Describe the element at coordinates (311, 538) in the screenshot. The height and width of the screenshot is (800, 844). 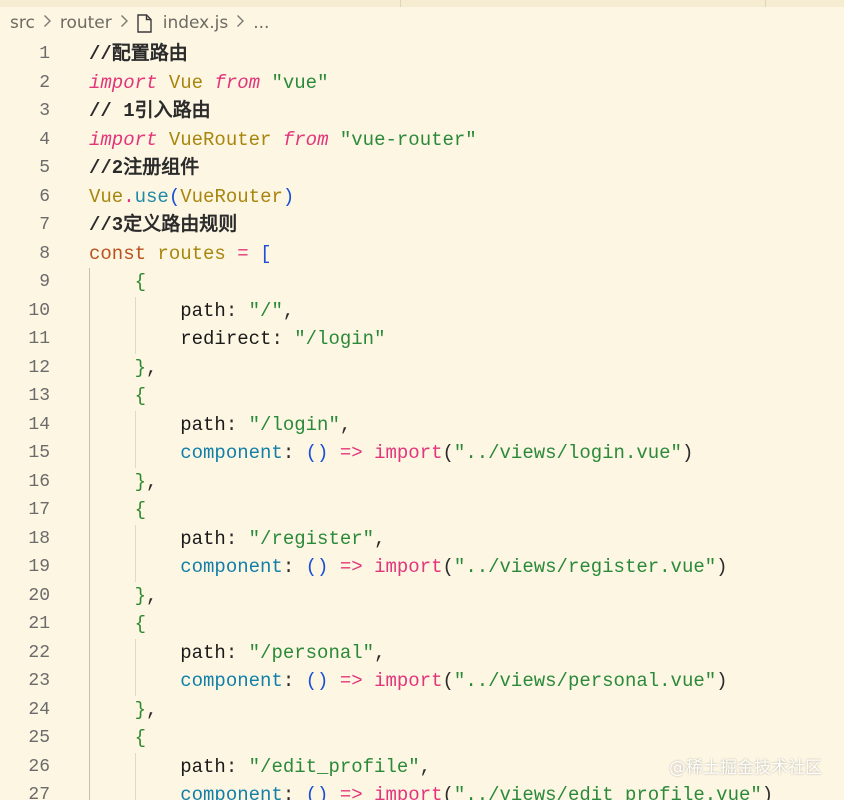
I see `code-token: "/register"` at that location.